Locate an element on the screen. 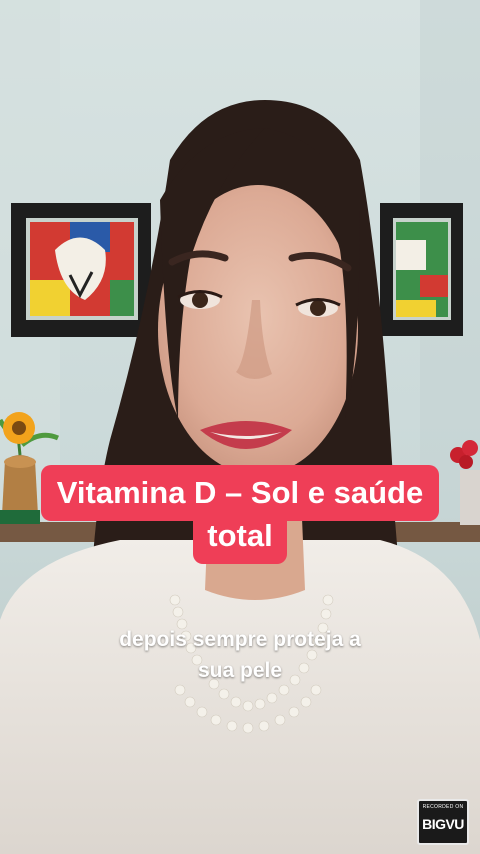  video-title: Vitamina D – Sol e saúde total is located at coordinates (240, 514).